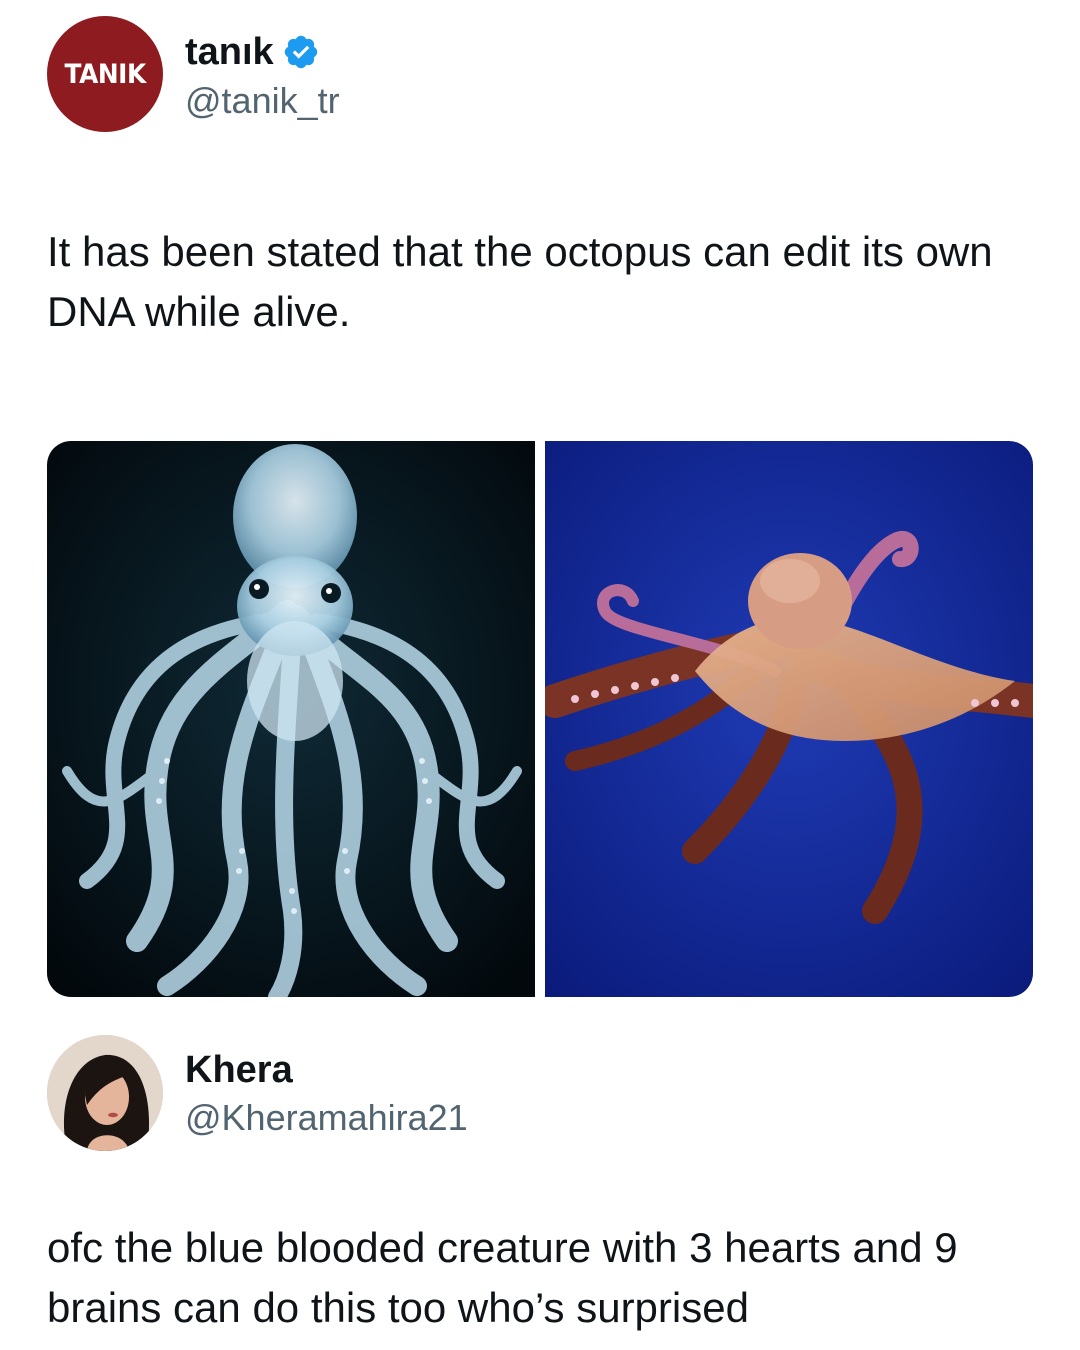 This screenshot has height=1350, width=1080. Describe the element at coordinates (229, 52) in the screenshot. I see `author-name-label: tanık` at that location.